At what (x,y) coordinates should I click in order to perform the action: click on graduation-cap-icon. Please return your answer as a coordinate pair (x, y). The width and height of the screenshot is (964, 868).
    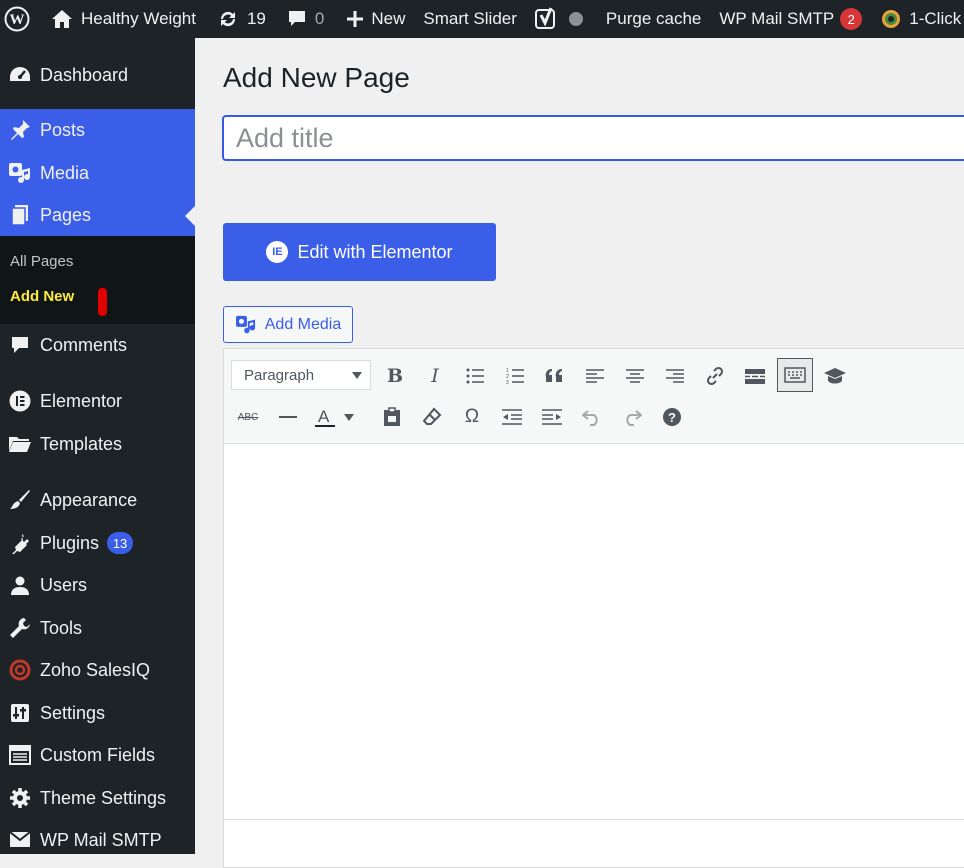
    Looking at the image, I should click on (835, 376).